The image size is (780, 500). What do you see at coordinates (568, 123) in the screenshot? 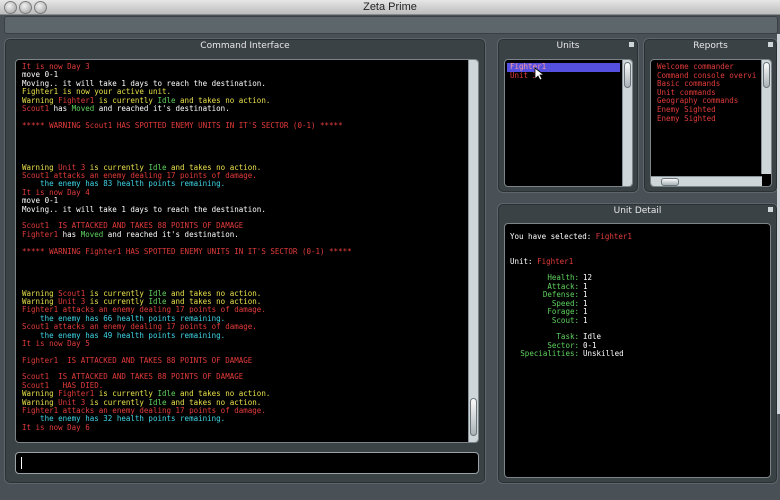
I see `units-list: Fighter1 Unit 3` at bounding box center [568, 123].